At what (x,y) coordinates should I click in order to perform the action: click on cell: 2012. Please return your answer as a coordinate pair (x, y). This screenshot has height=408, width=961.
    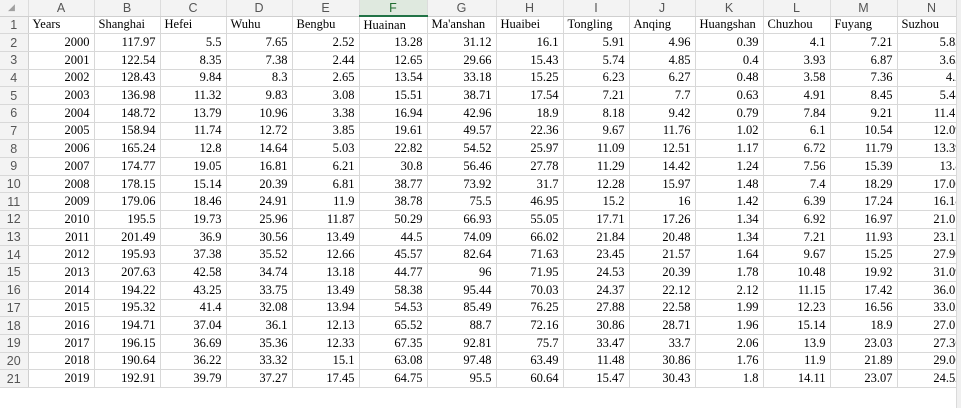
    Looking at the image, I should click on (61, 255).